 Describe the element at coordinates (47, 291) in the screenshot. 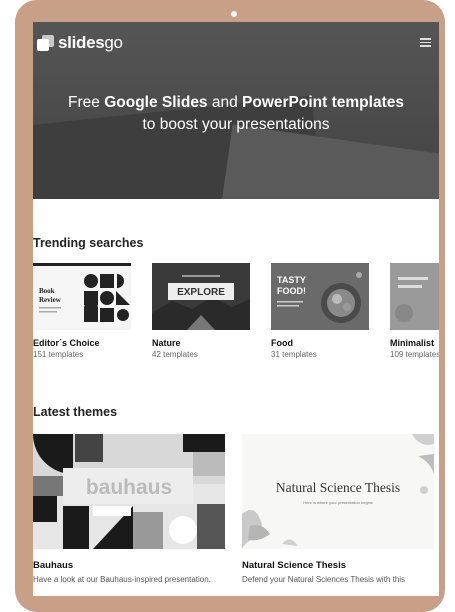

I see `svg-text: Book` at that location.